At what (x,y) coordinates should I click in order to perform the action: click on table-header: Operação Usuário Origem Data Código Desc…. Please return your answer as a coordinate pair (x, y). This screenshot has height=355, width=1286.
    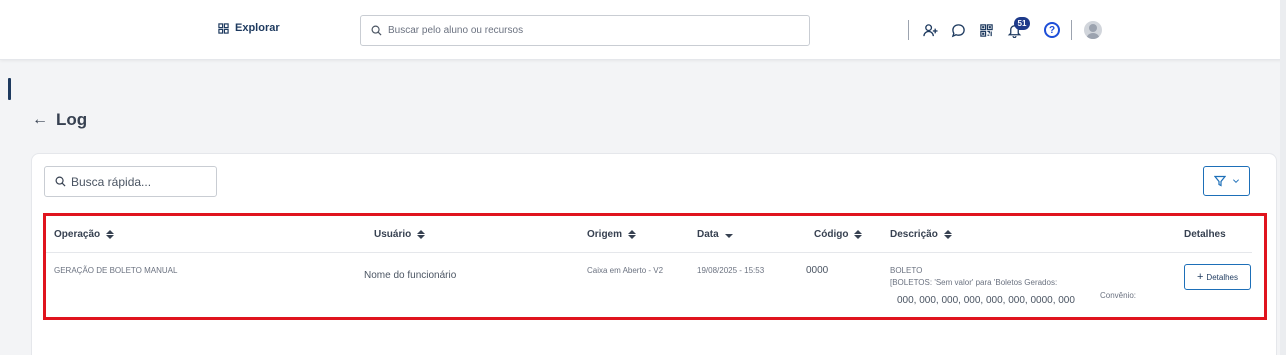
    Looking at the image, I should click on (649, 234).